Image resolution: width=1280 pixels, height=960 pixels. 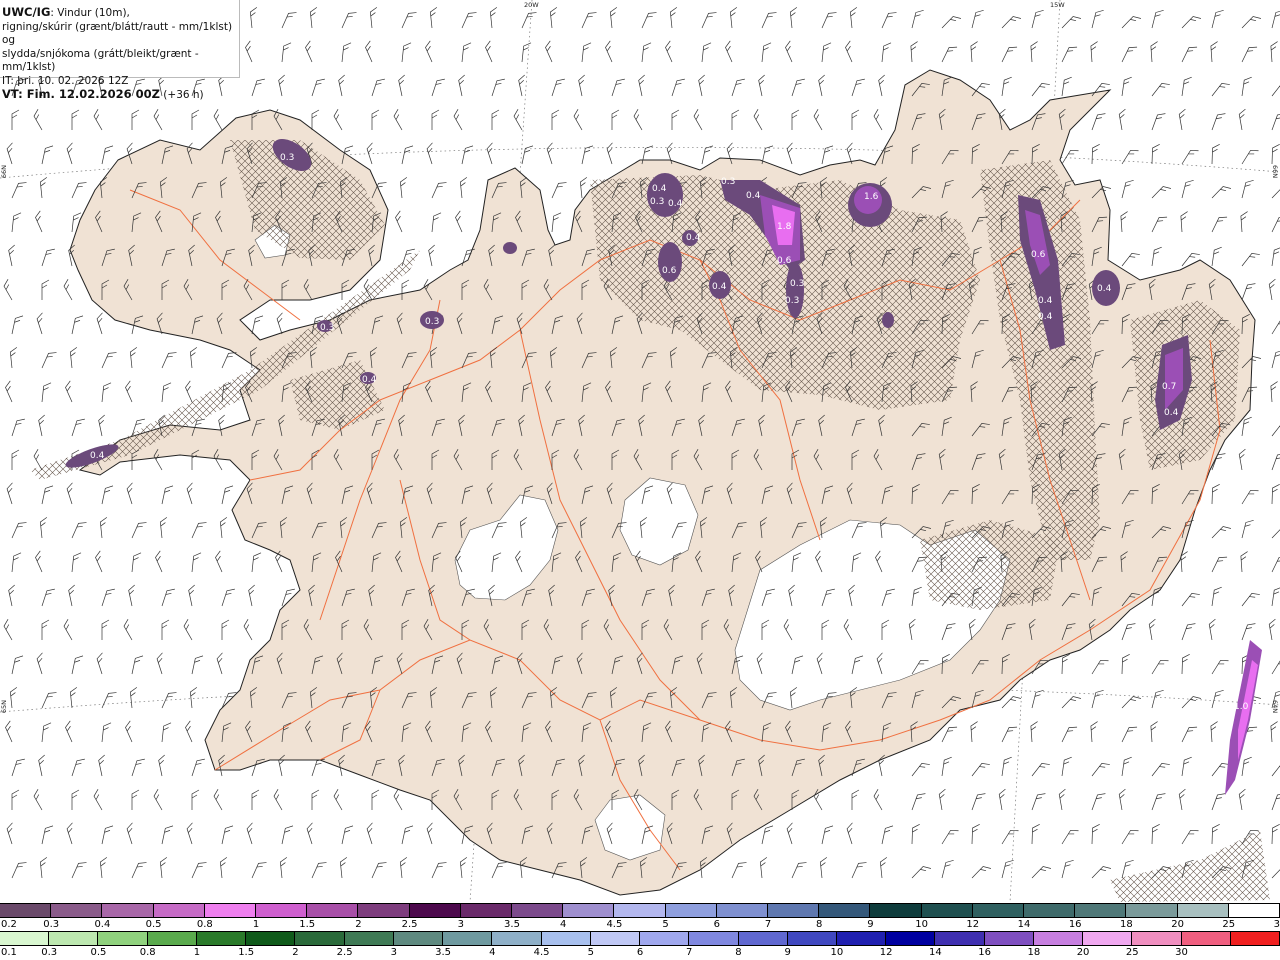 What do you see at coordinates (26, 12) in the screenshot?
I see `model-name: UWC/IG` at bounding box center [26, 12].